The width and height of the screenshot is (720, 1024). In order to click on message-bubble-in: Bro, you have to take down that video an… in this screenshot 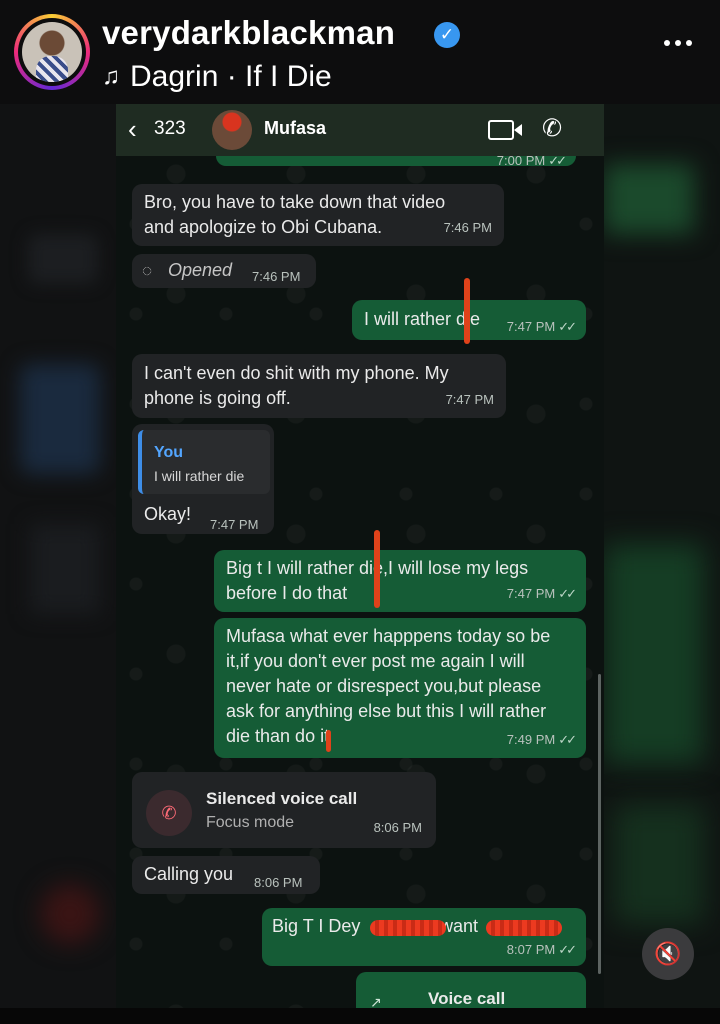, I will do `click(318, 215)`.